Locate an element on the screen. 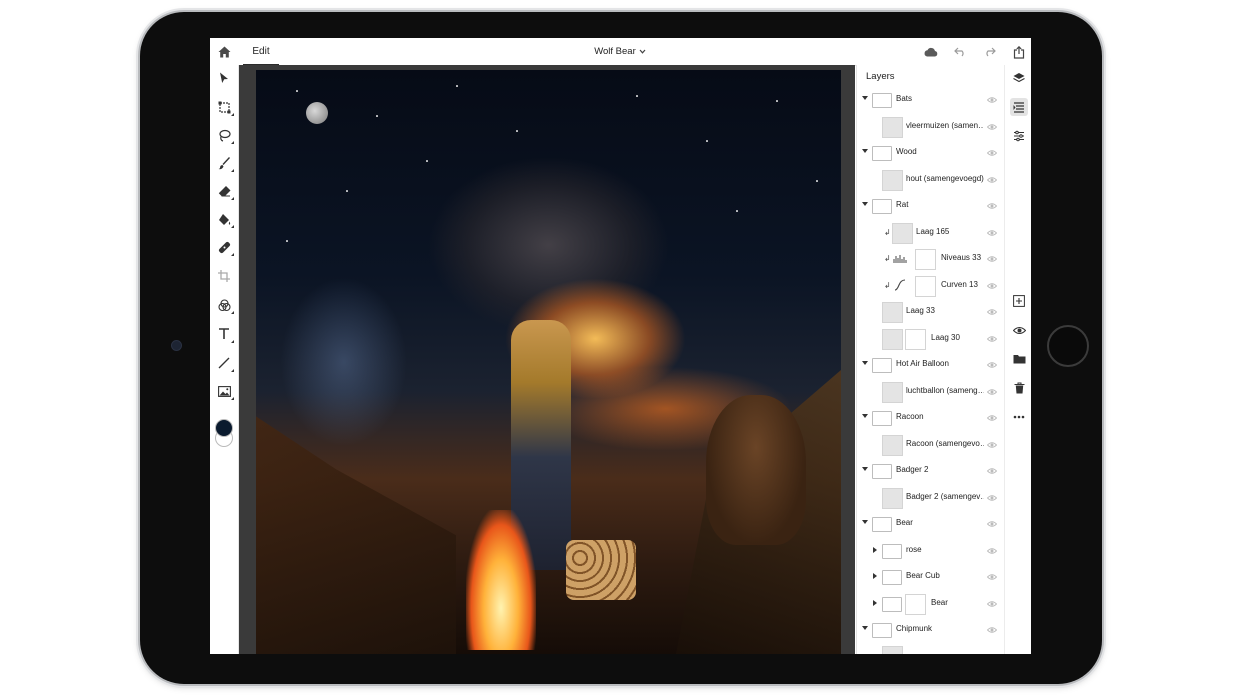 This screenshot has height=699, width=1242. foreground-color-swatch is located at coordinates (224, 428).